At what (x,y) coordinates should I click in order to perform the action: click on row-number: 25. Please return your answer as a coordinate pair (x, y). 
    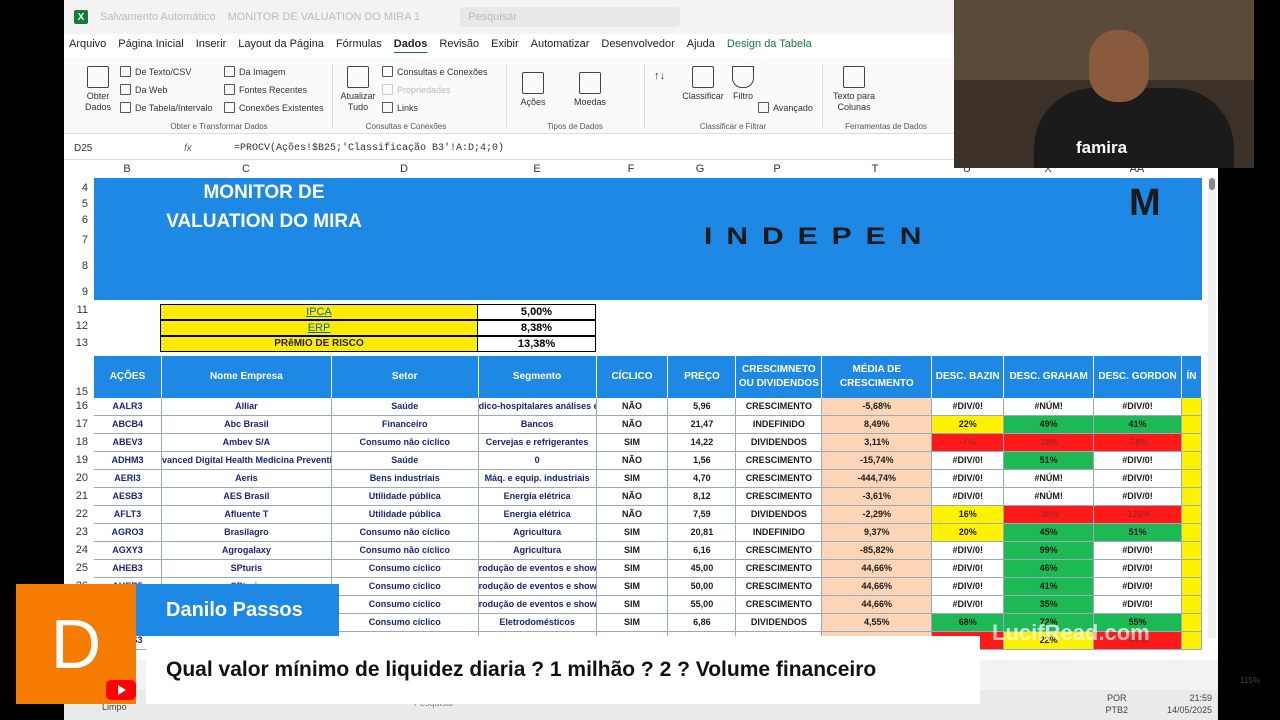
    Looking at the image, I should click on (76, 568).